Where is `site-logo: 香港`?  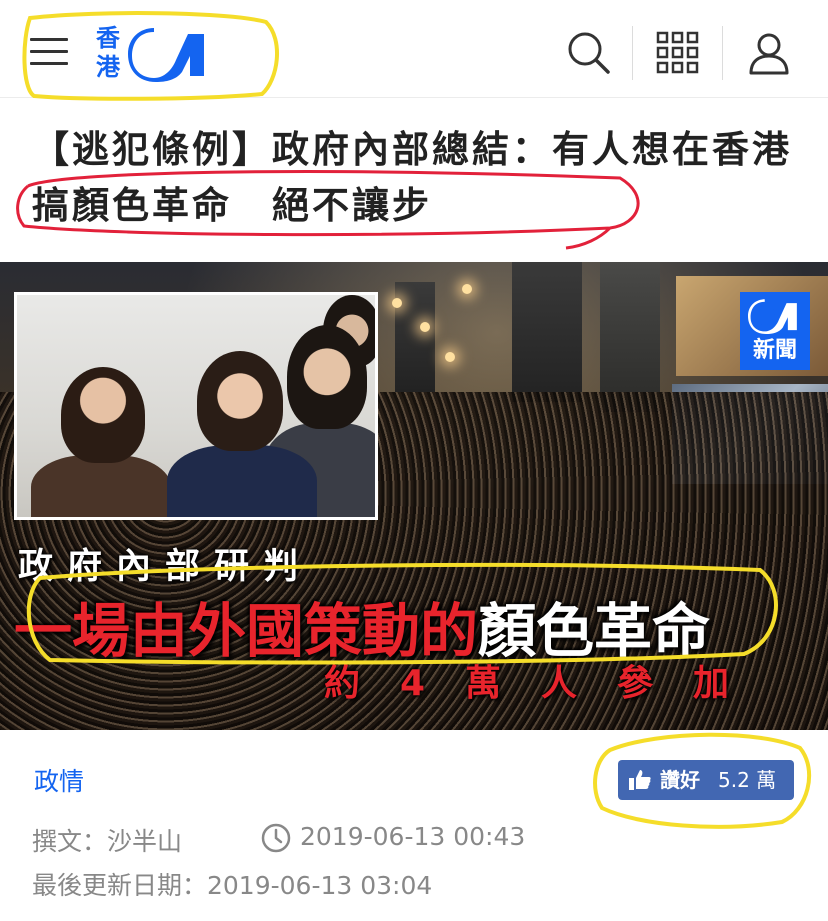
site-logo: 香港 is located at coordinates (155, 54).